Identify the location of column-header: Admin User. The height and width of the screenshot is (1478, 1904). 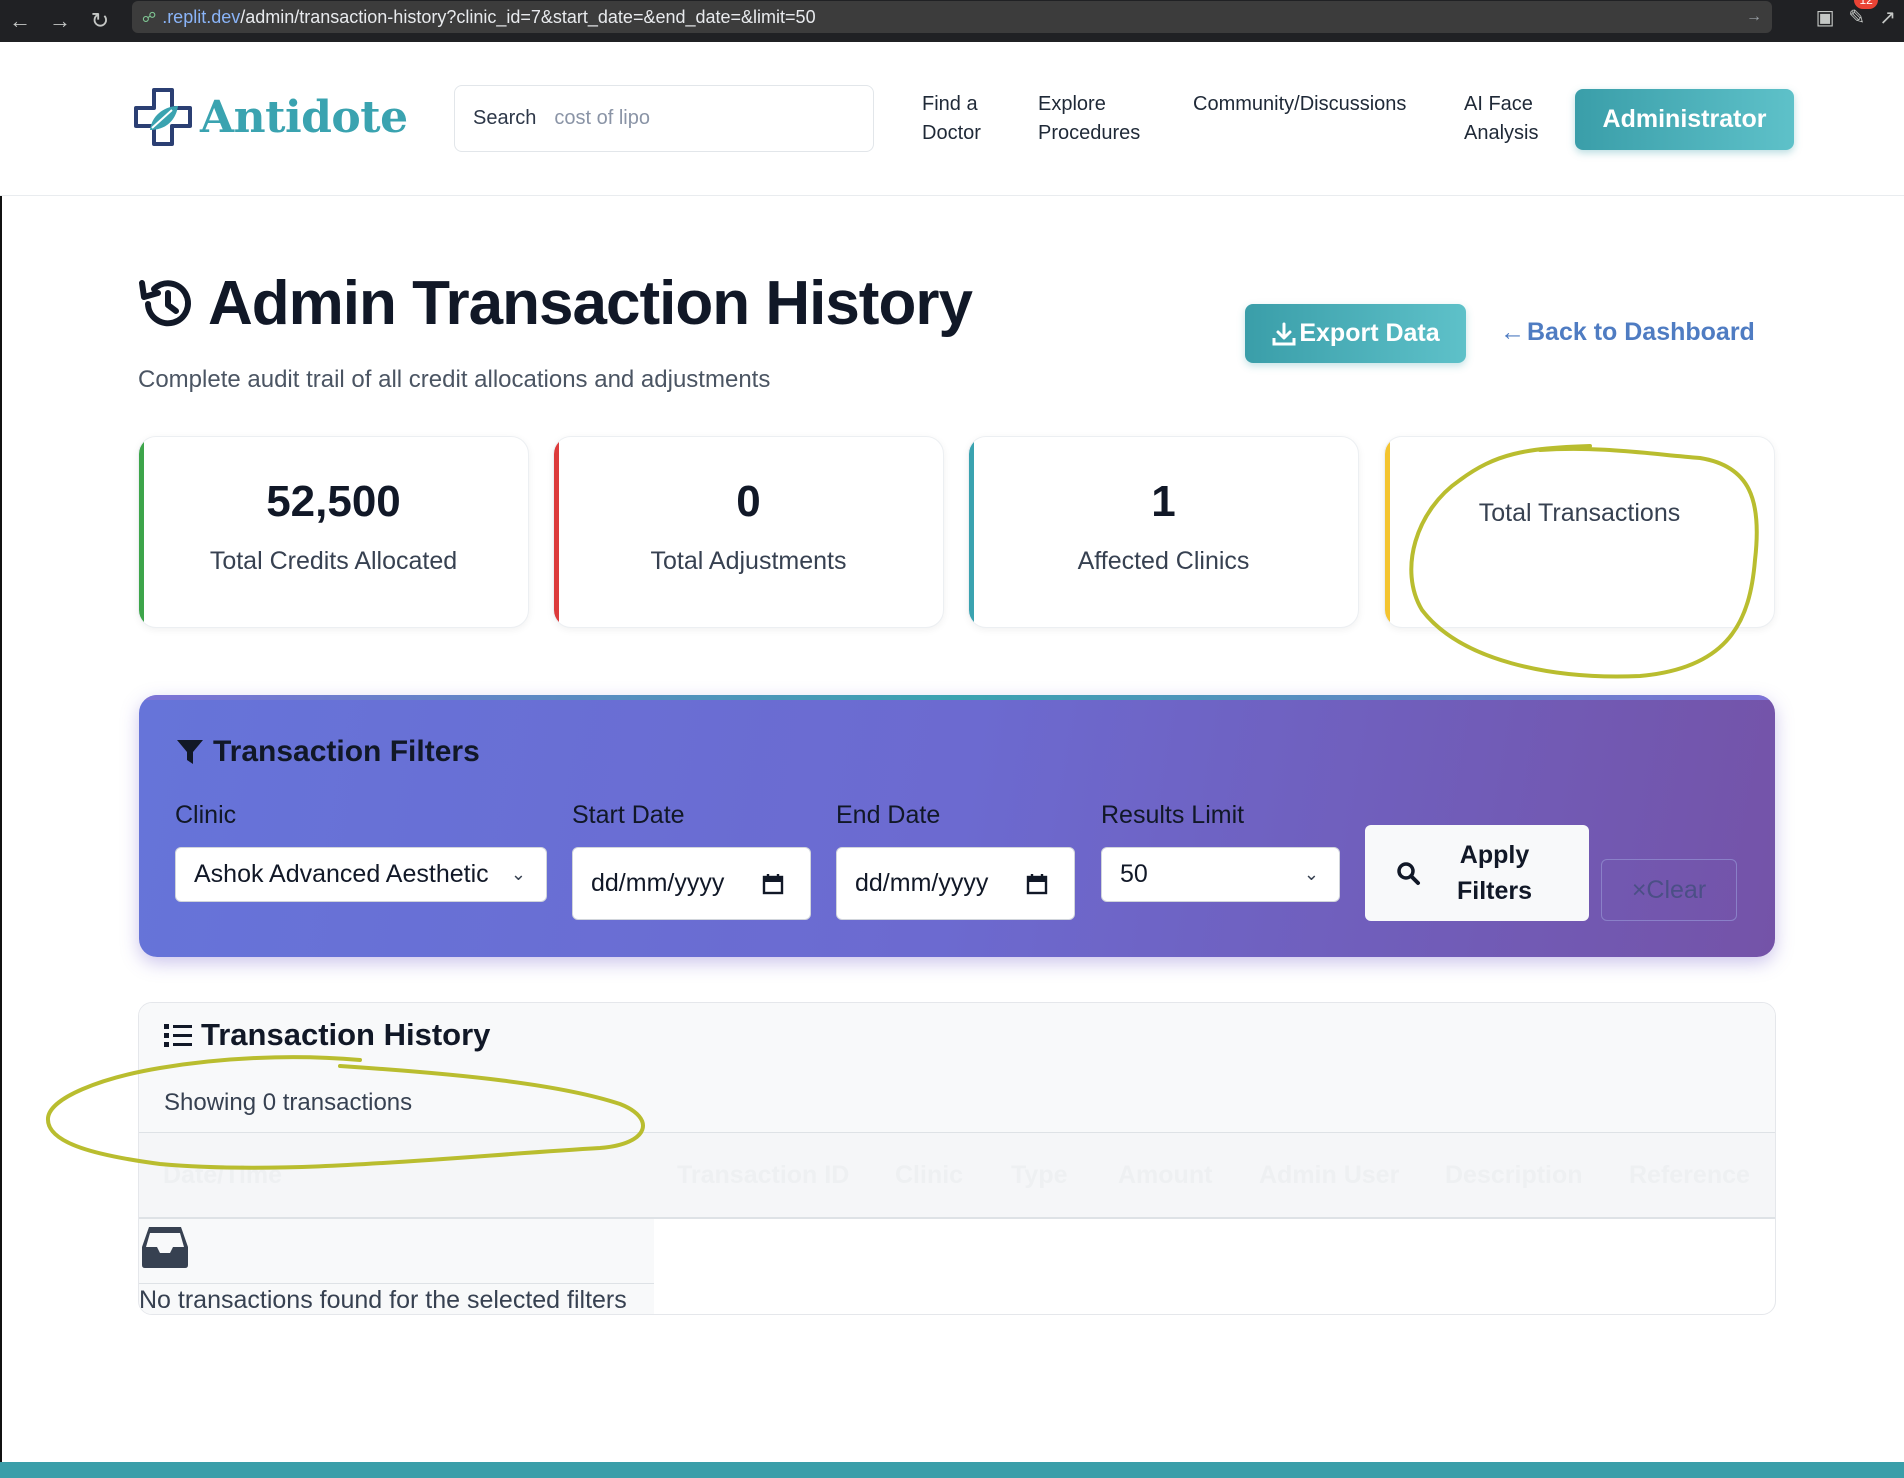
(1329, 1175).